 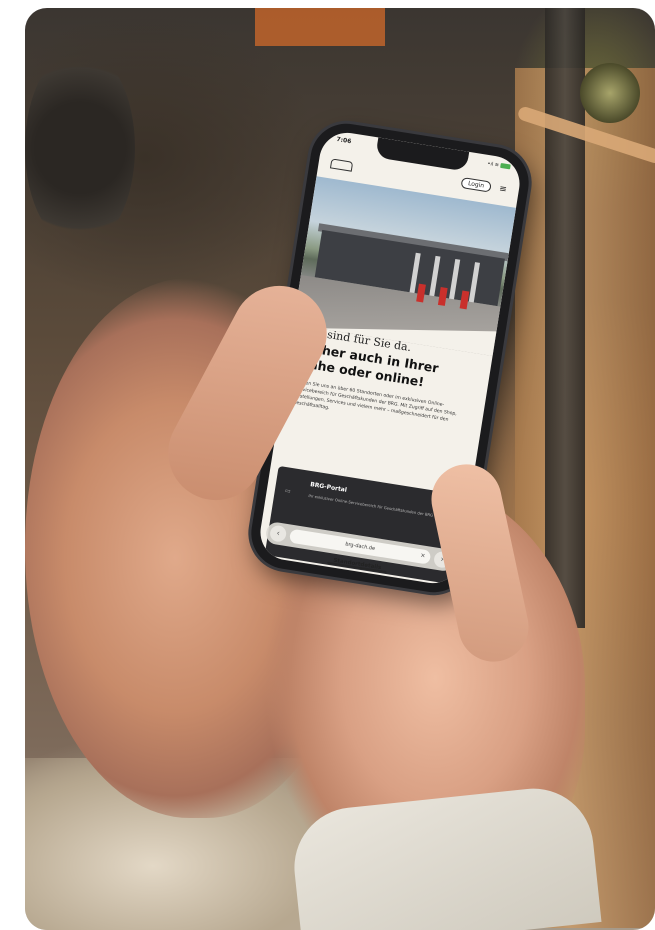 I want to click on menu-icon: ≡, so click(x=502, y=189).